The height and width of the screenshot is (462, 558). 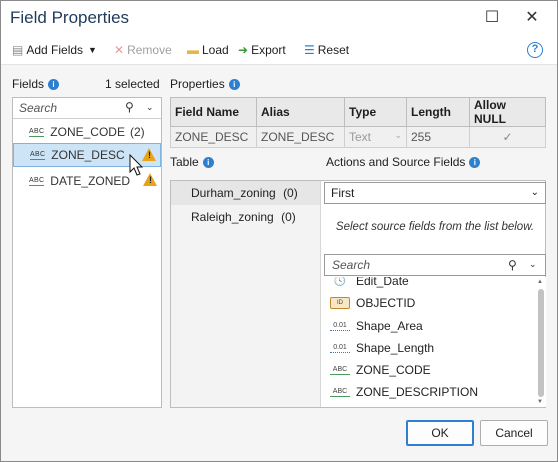 What do you see at coordinates (309, 50) in the screenshot?
I see `reset-icon: ☰` at bounding box center [309, 50].